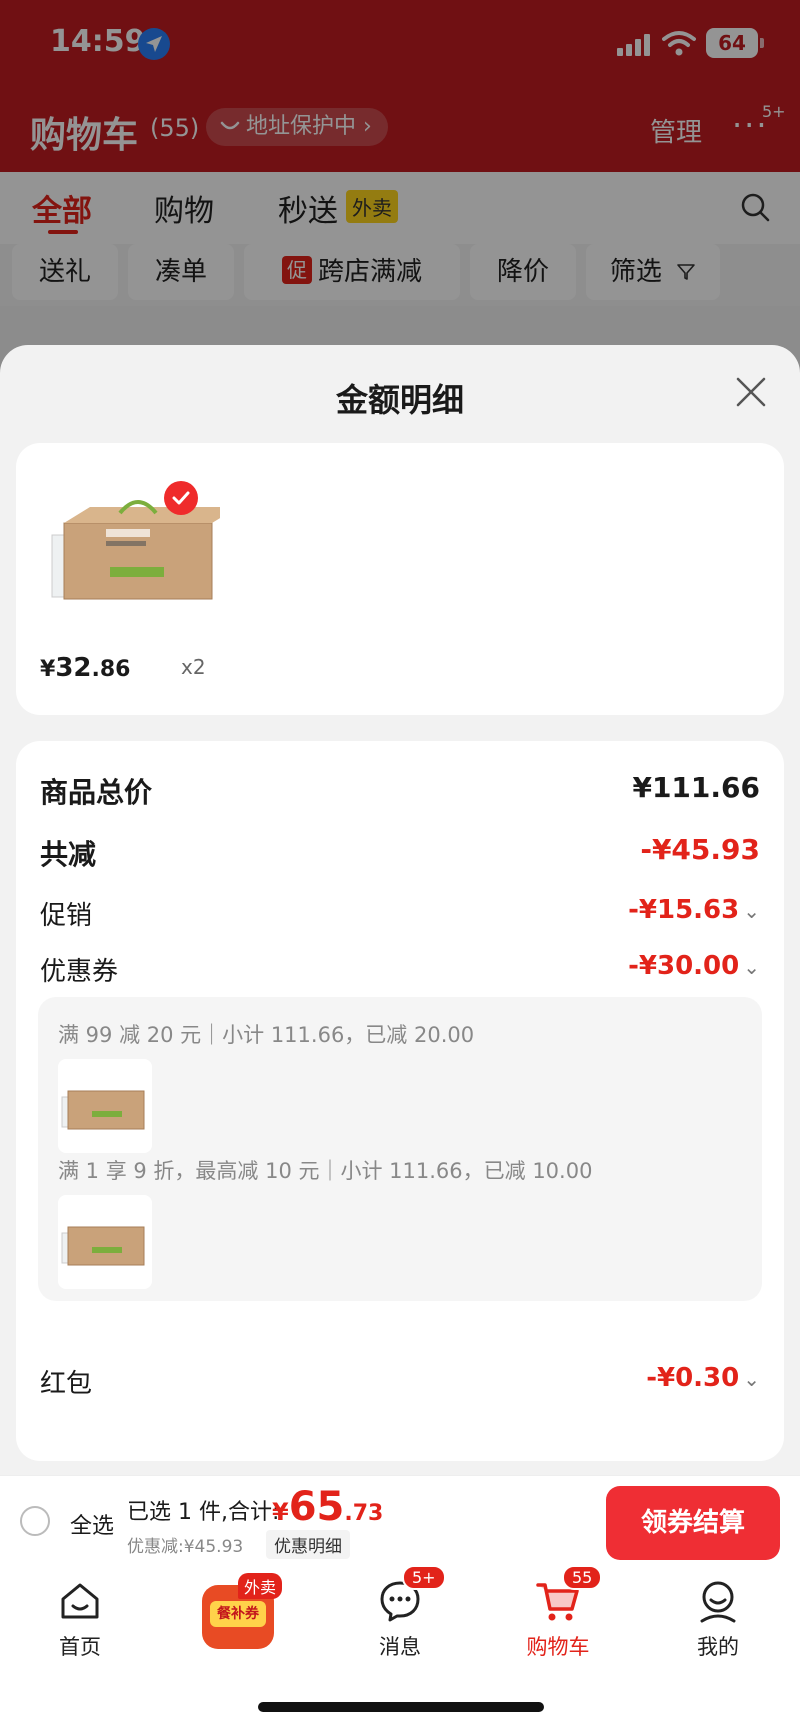 This screenshot has width=800, height=1731. I want to click on red-packet-label: 红包, so click(66, 1384).